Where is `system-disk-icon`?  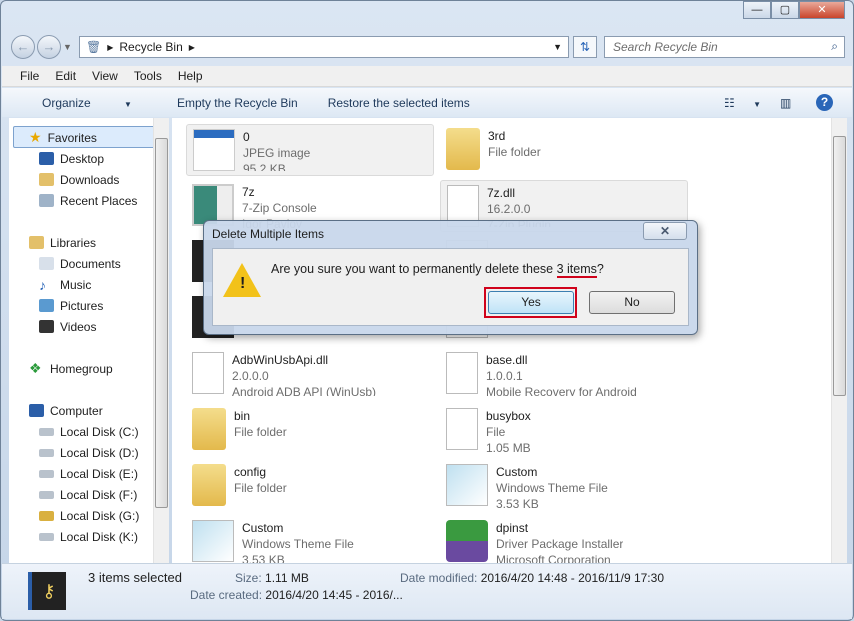
system-disk-icon is located at coordinates (46, 431).